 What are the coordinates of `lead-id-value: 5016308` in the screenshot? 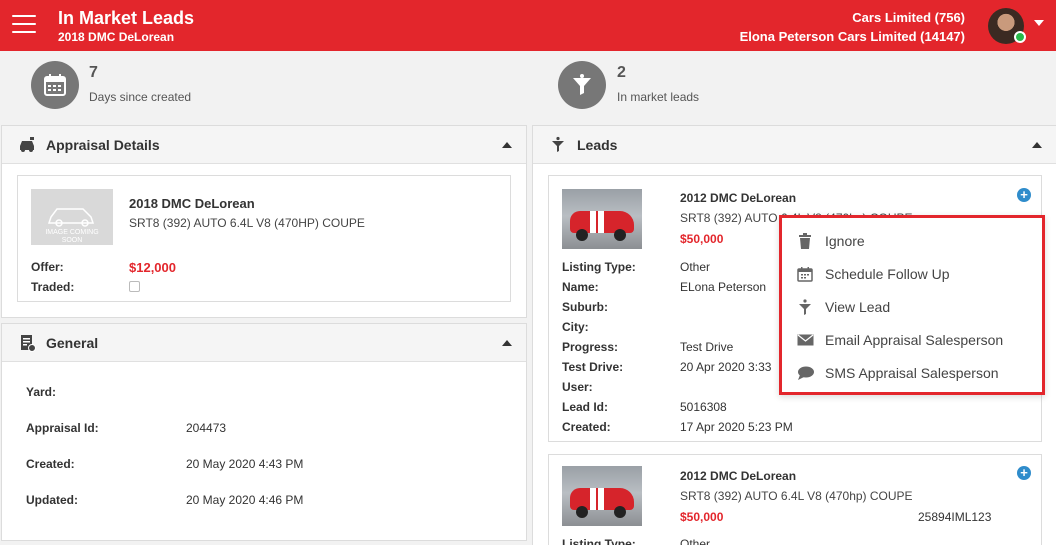 It's located at (703, 407).